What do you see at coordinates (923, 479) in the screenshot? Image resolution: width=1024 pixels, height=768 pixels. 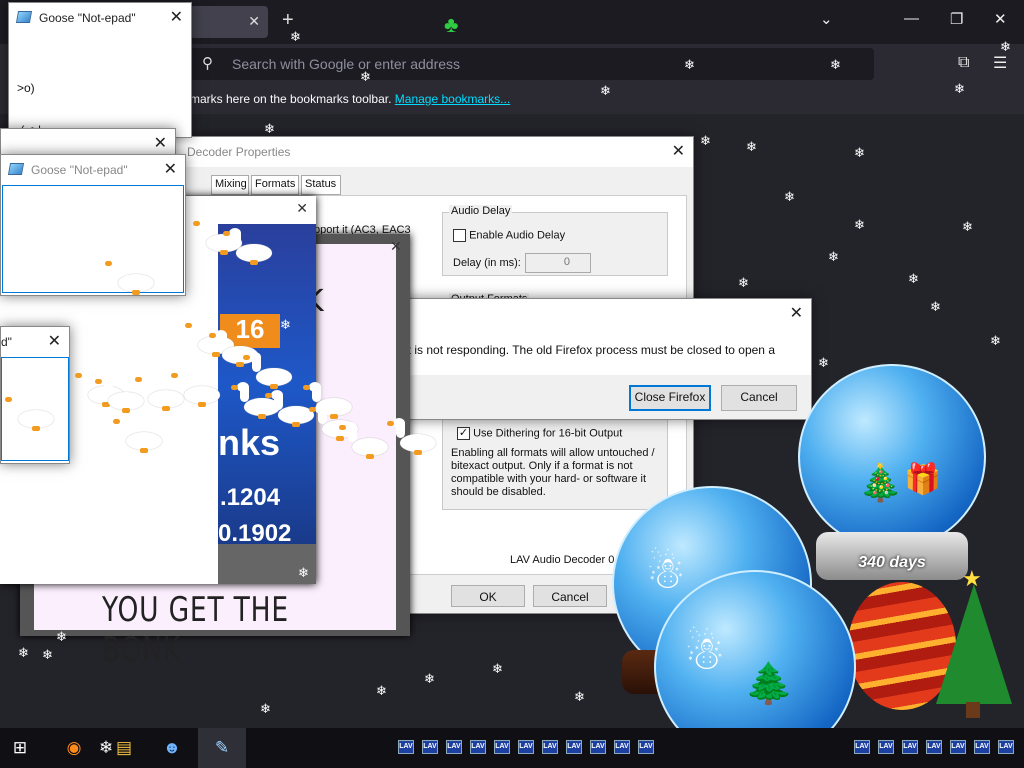 I see `gift-icon: 🎁` at bounding box center [923, 479].